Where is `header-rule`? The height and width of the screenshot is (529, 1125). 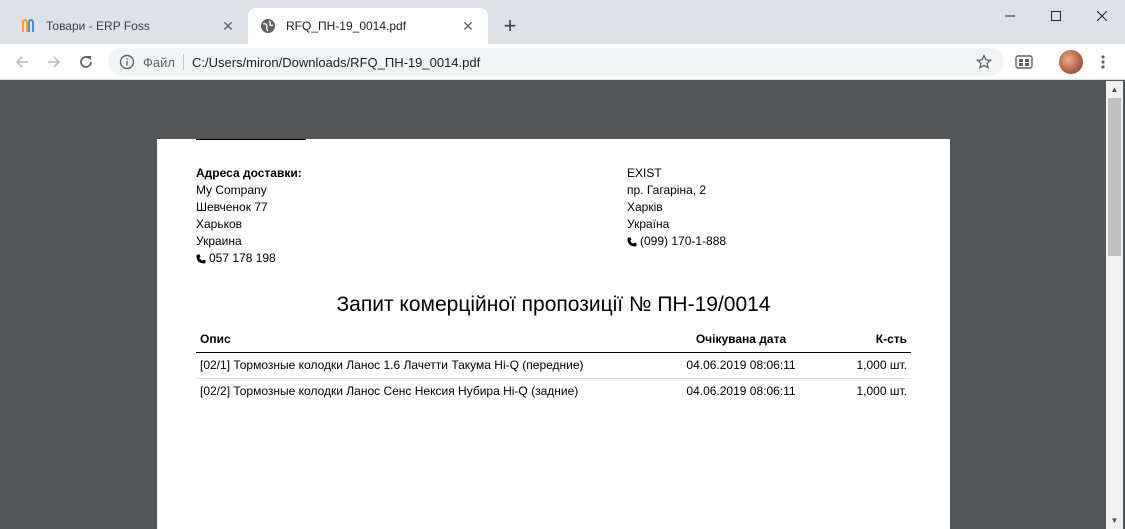 header-rule is located at coordinates (251, 139).